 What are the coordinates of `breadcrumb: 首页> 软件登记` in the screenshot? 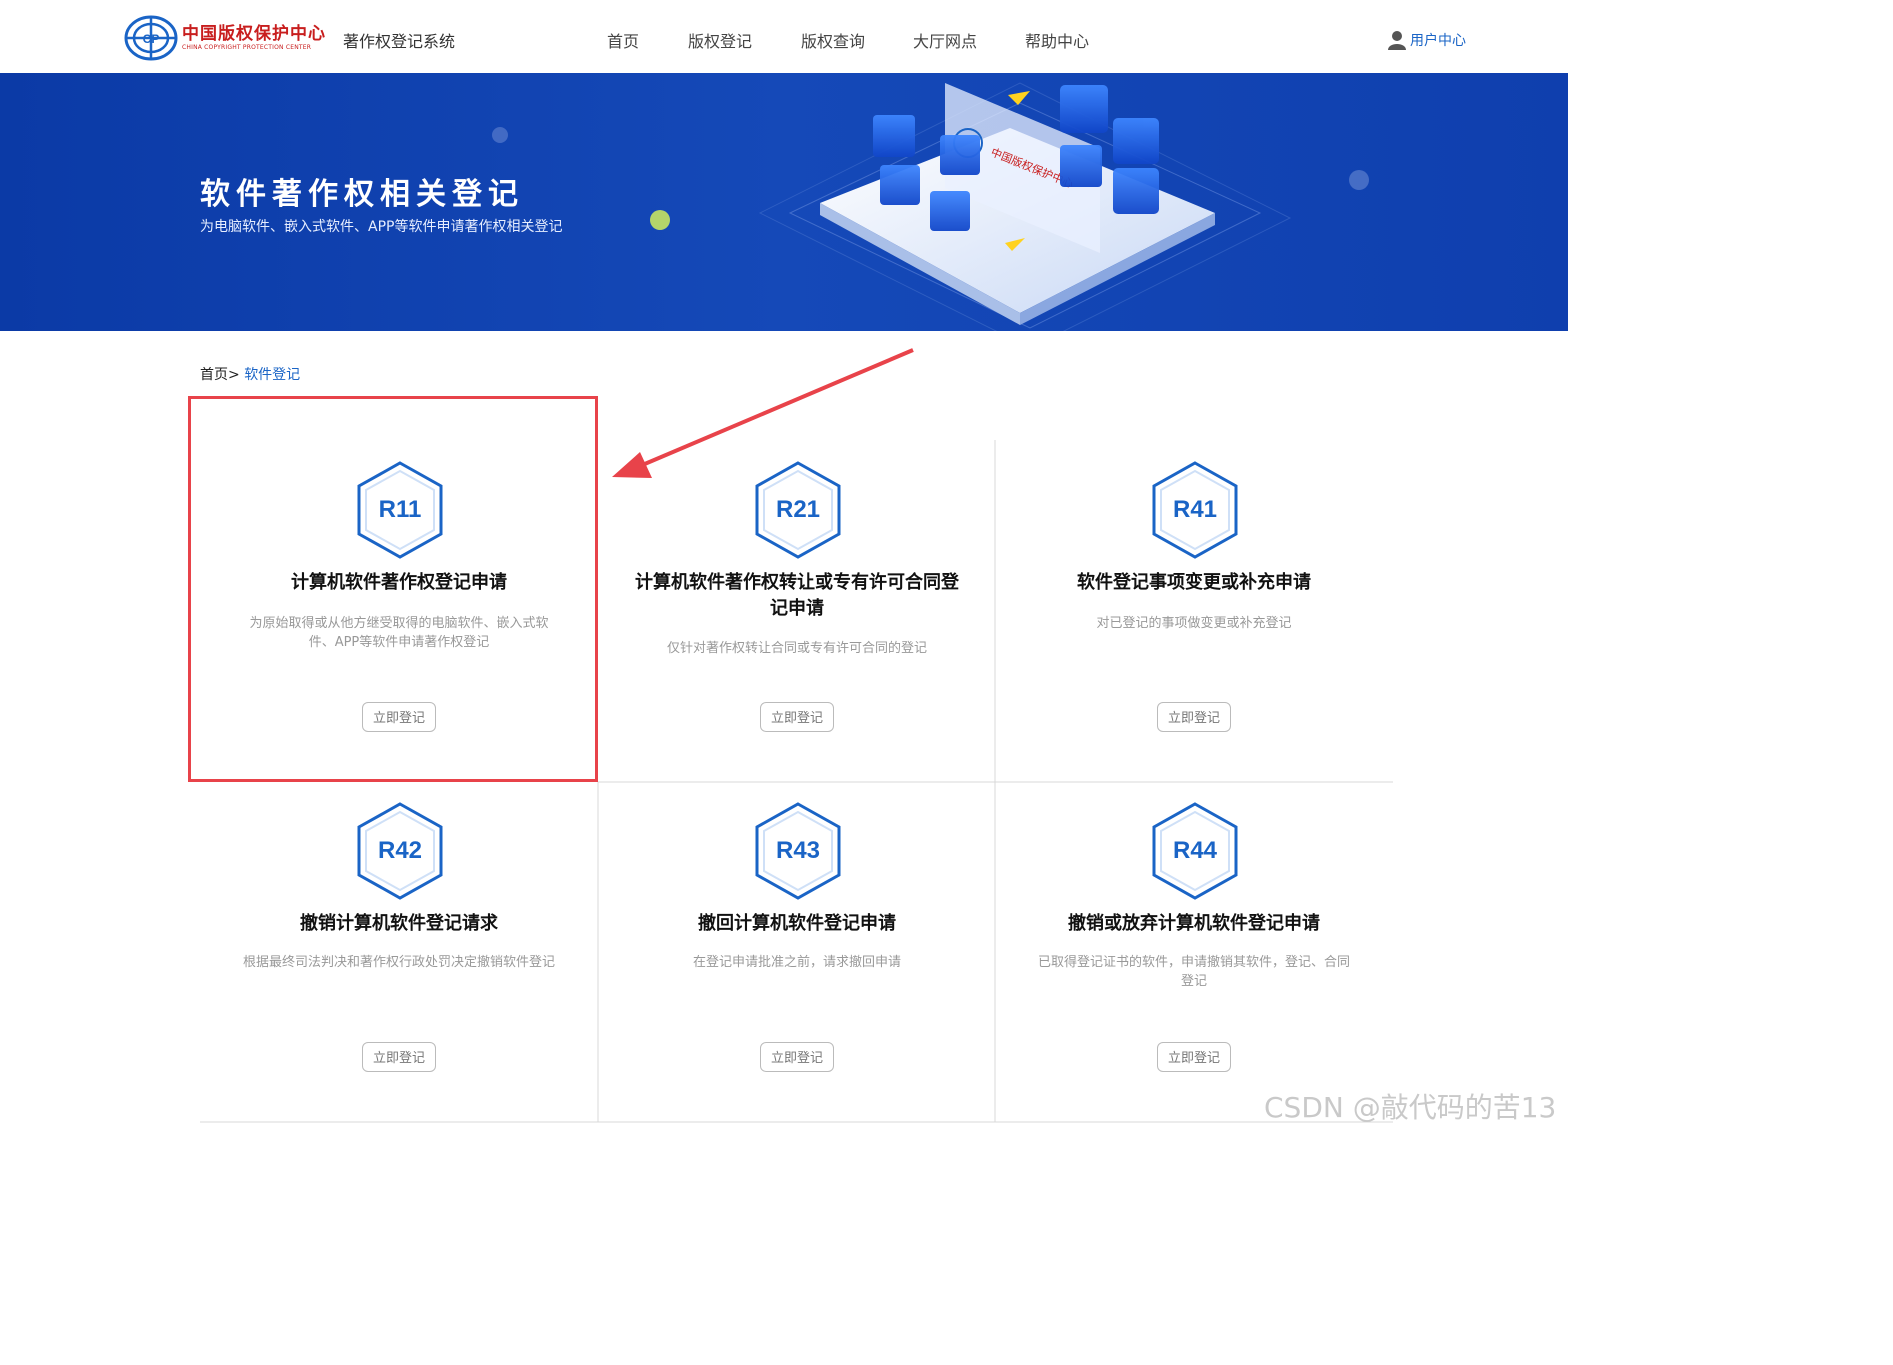 It's located at (250, 374).